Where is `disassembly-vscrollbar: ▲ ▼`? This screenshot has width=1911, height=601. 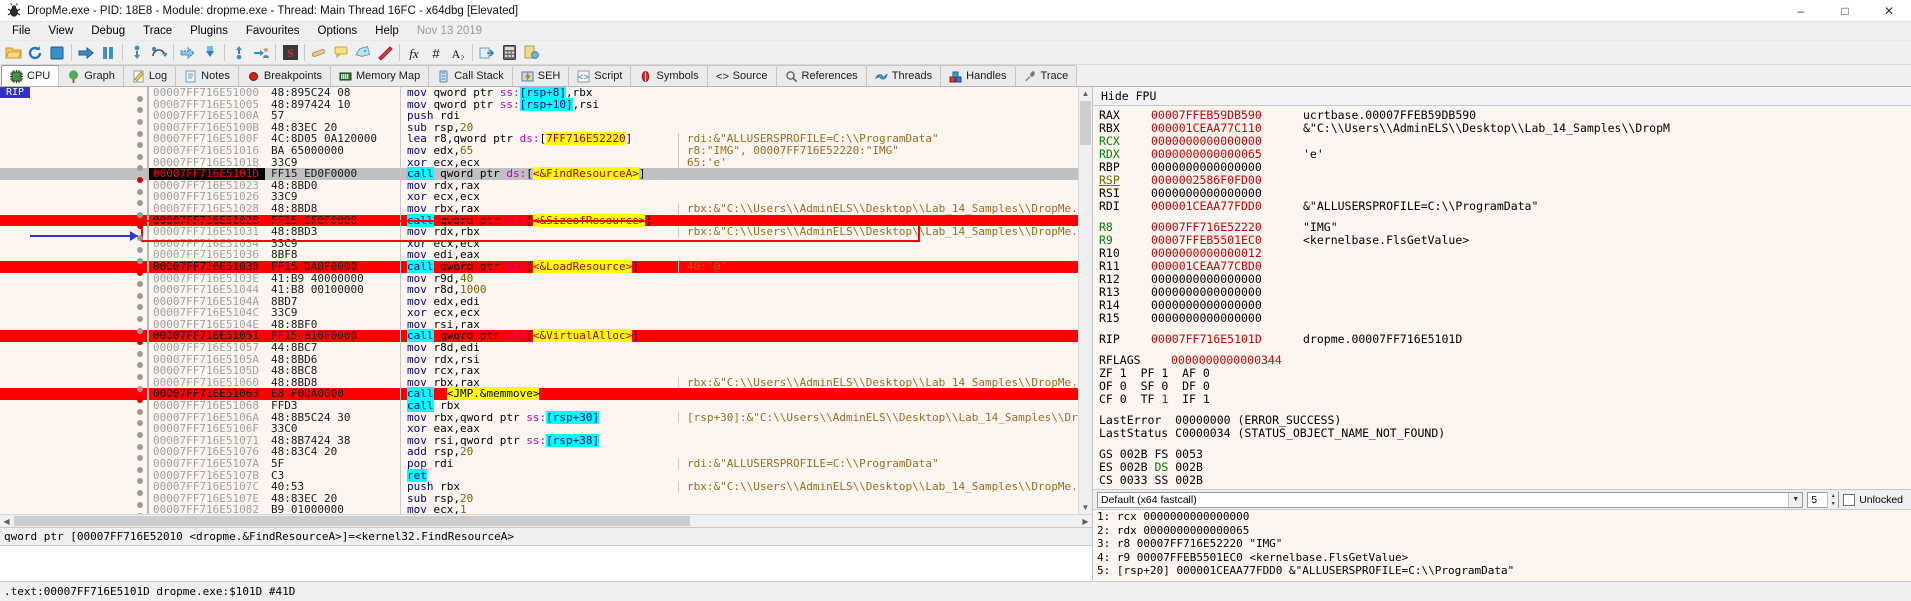 disassembly-vscrollbar: ▲ ▼ is located at coordinates (1085, 300).